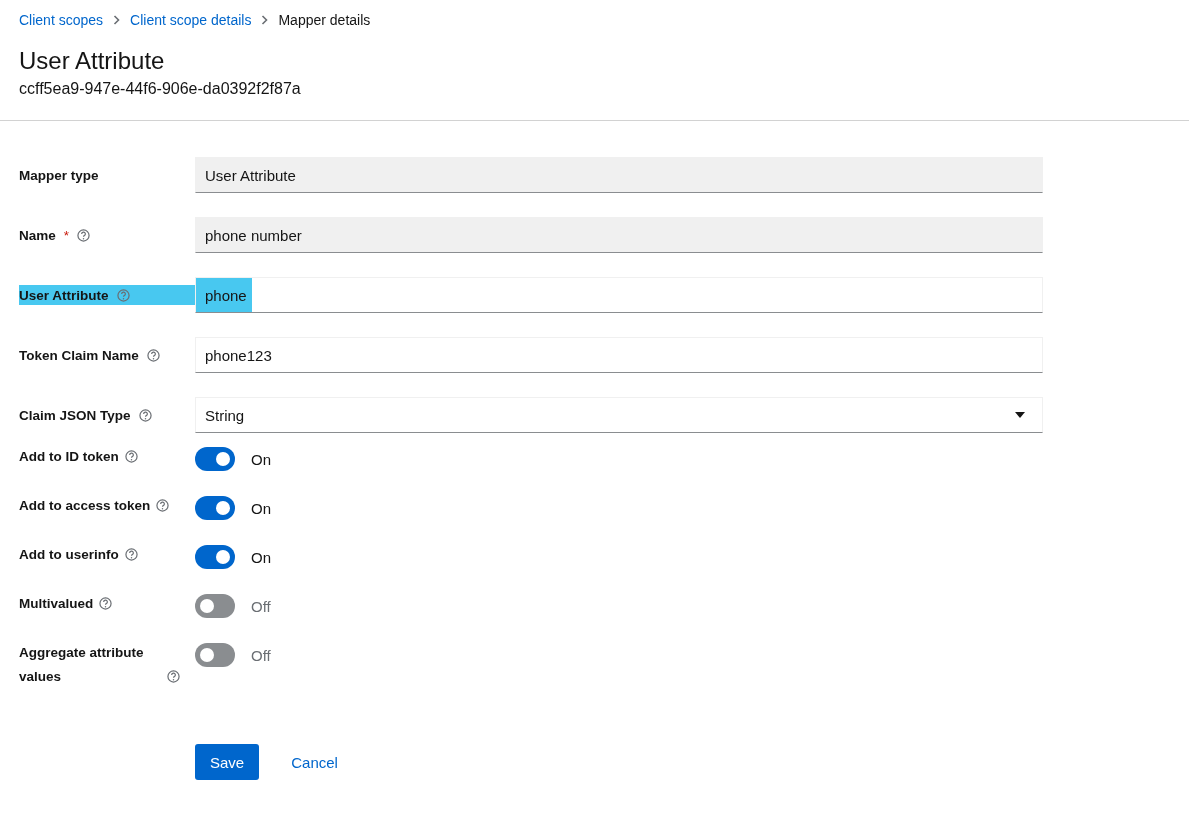 The width and height of the screenshot is (1189, 813). Describe the element at coordinates (82, 665) in the screenshot. I see `field-label: Aggregate attribute values` at that location.